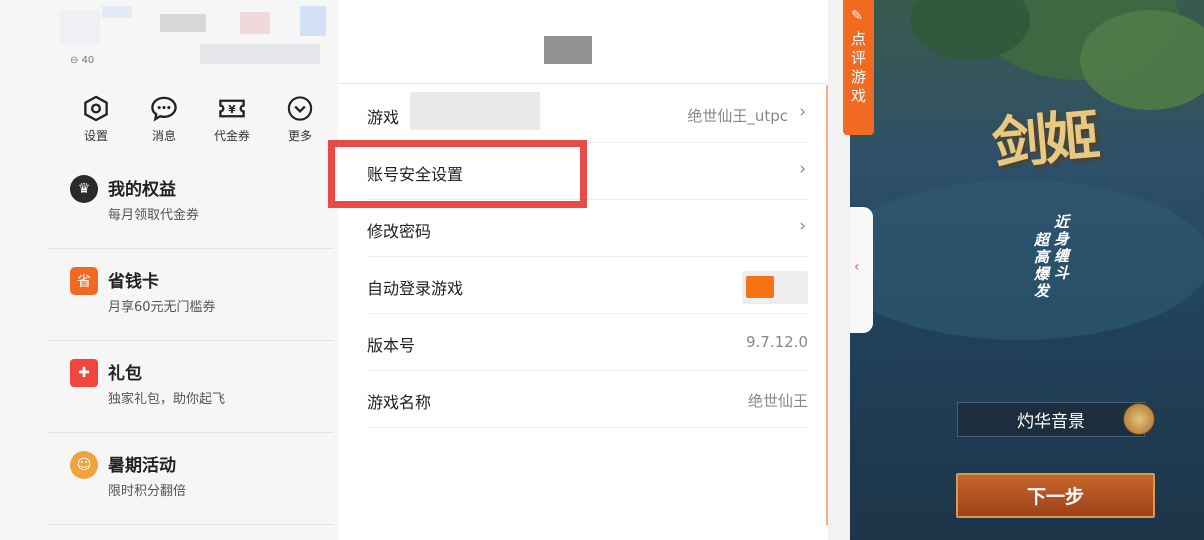 Image resolution: width=1204 pixels, height=540 pixels. I want to click on more-button: 更多, so click(300, 119).